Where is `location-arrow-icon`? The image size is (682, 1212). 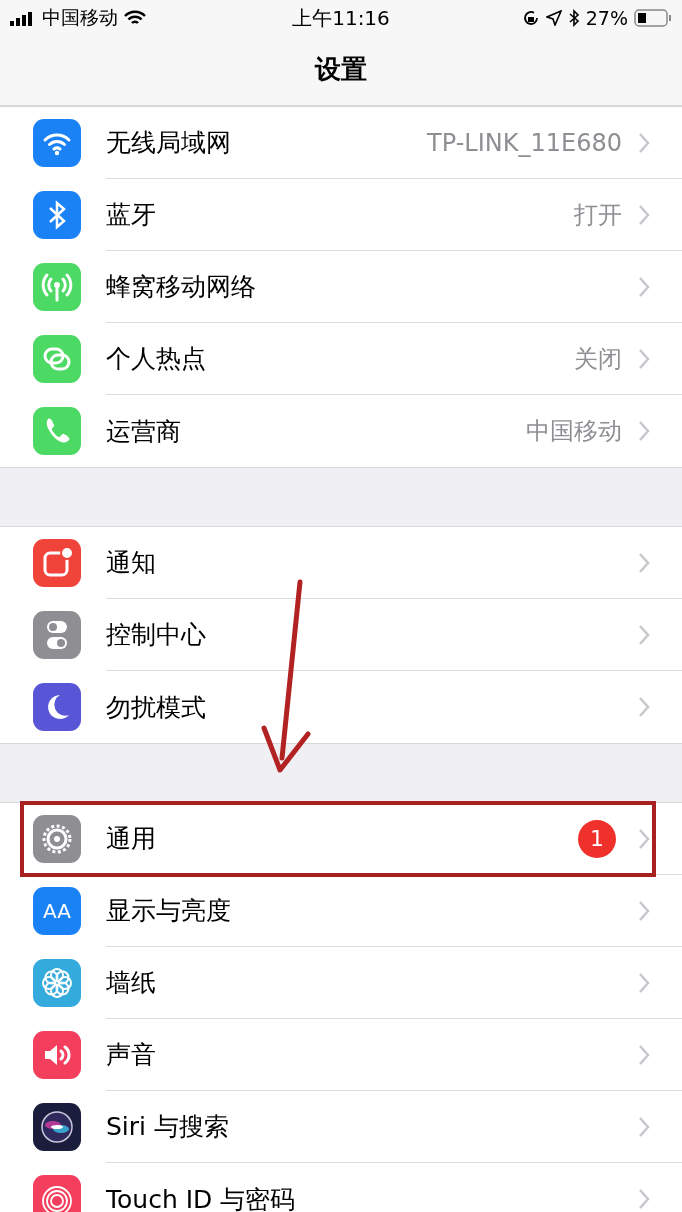 location-arrow-icon is located at coordinates (553, 18).